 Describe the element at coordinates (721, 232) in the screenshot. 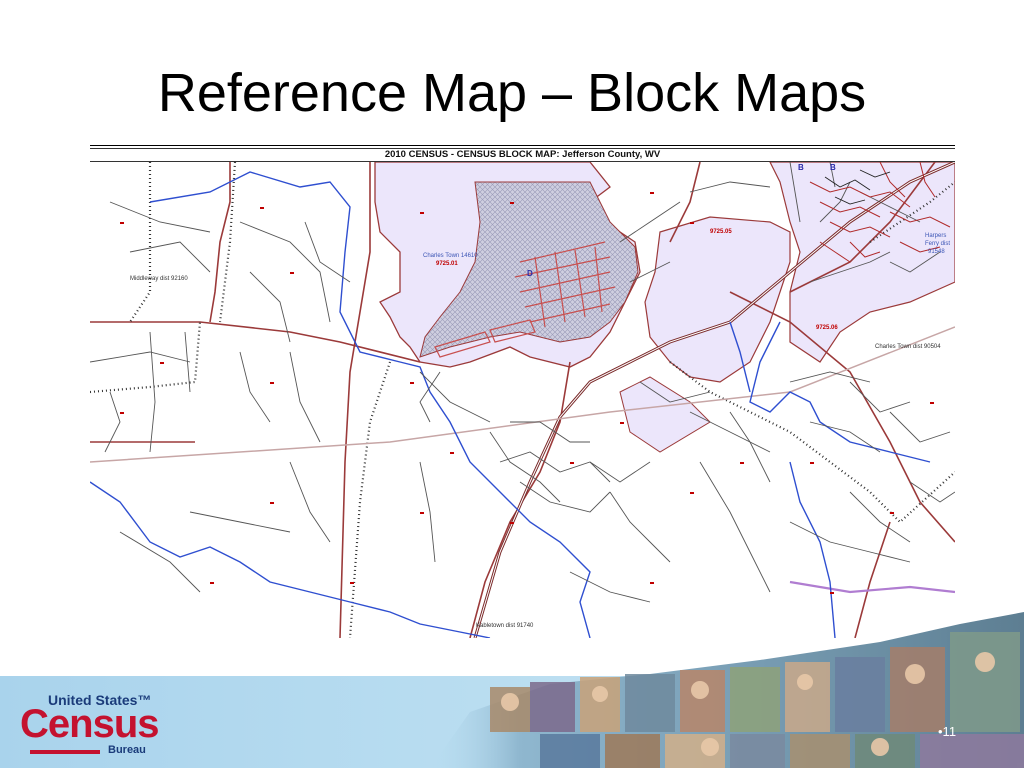

I see `label-tract-972505: 9725.05` at that location.